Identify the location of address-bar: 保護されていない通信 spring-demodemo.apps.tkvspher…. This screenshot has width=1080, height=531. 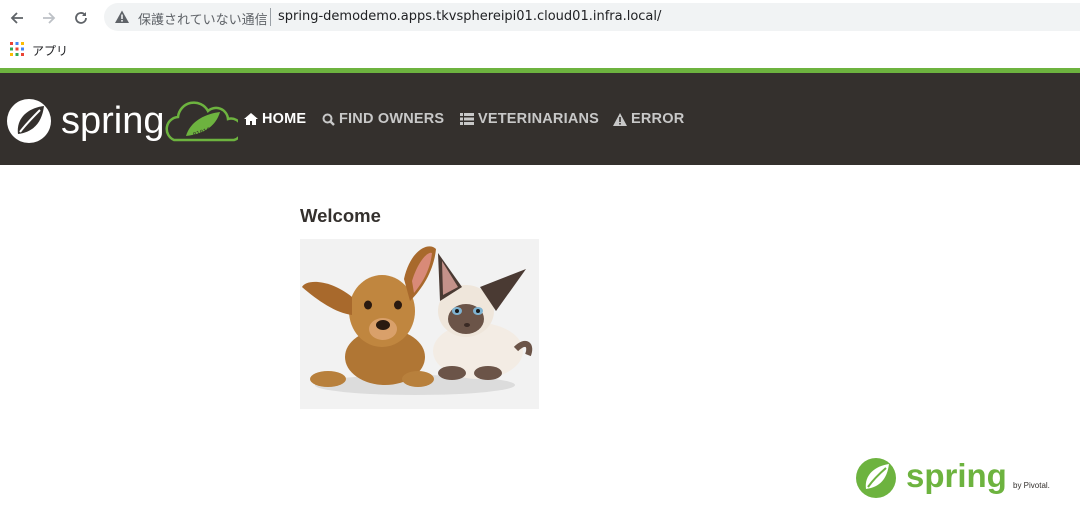
(592, 17).